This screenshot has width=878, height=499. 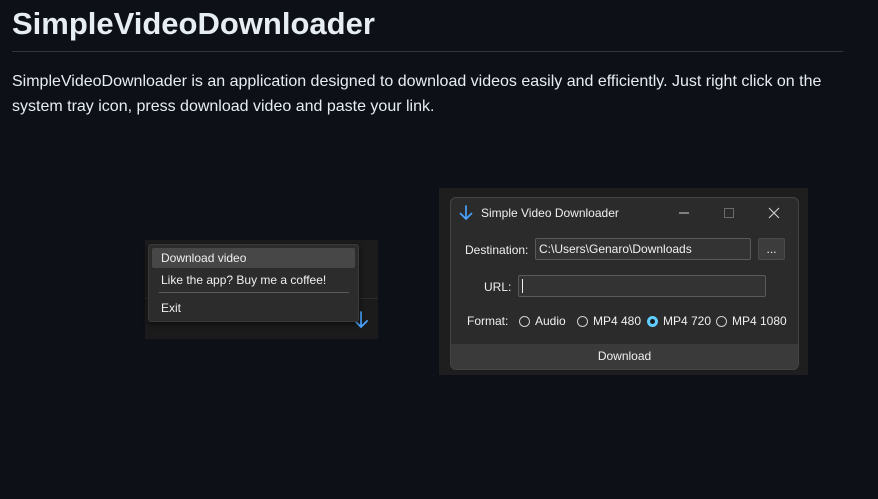 What do you see at coordinates (253, 258) in the screenshot?
I see `menu-item-download-video: Download video` at bounding box center [253, 258].